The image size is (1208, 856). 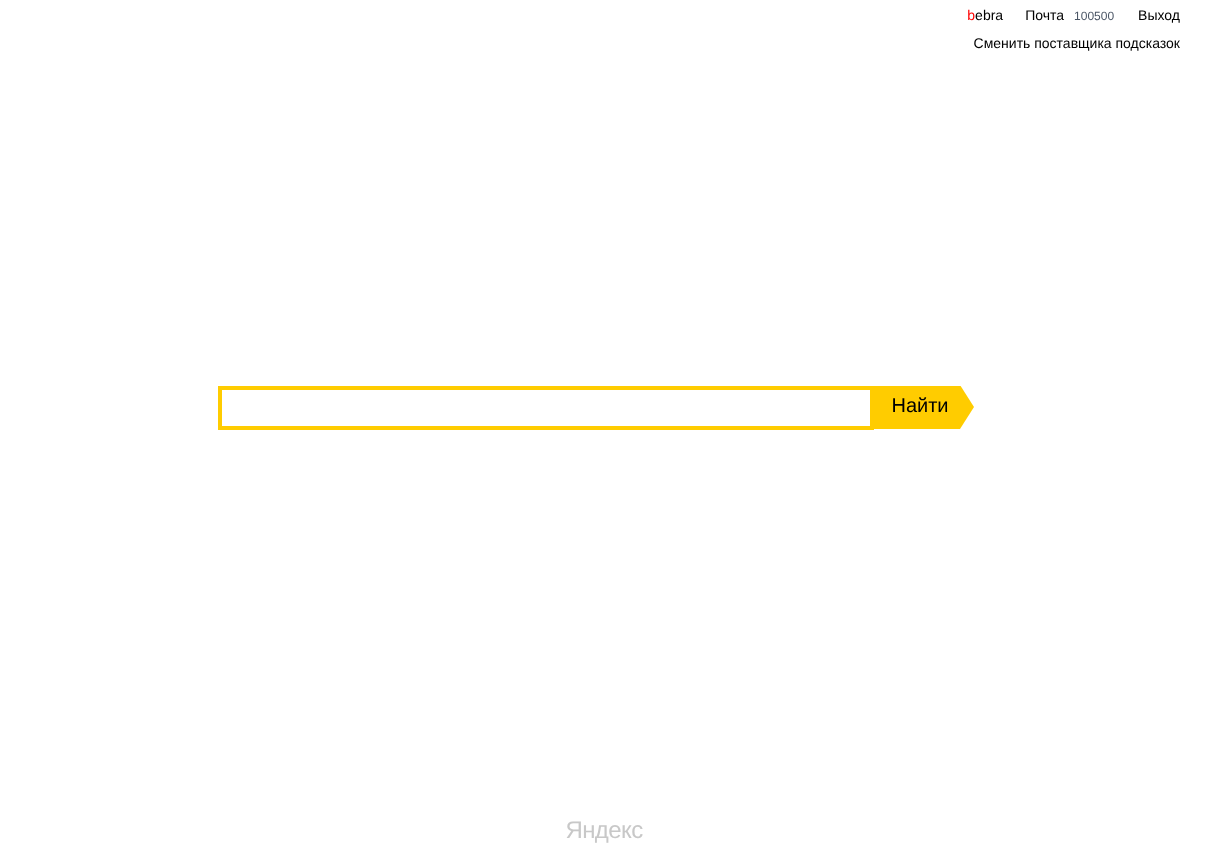 I want to click on search-button: Найти, so click(x=924, y=407).